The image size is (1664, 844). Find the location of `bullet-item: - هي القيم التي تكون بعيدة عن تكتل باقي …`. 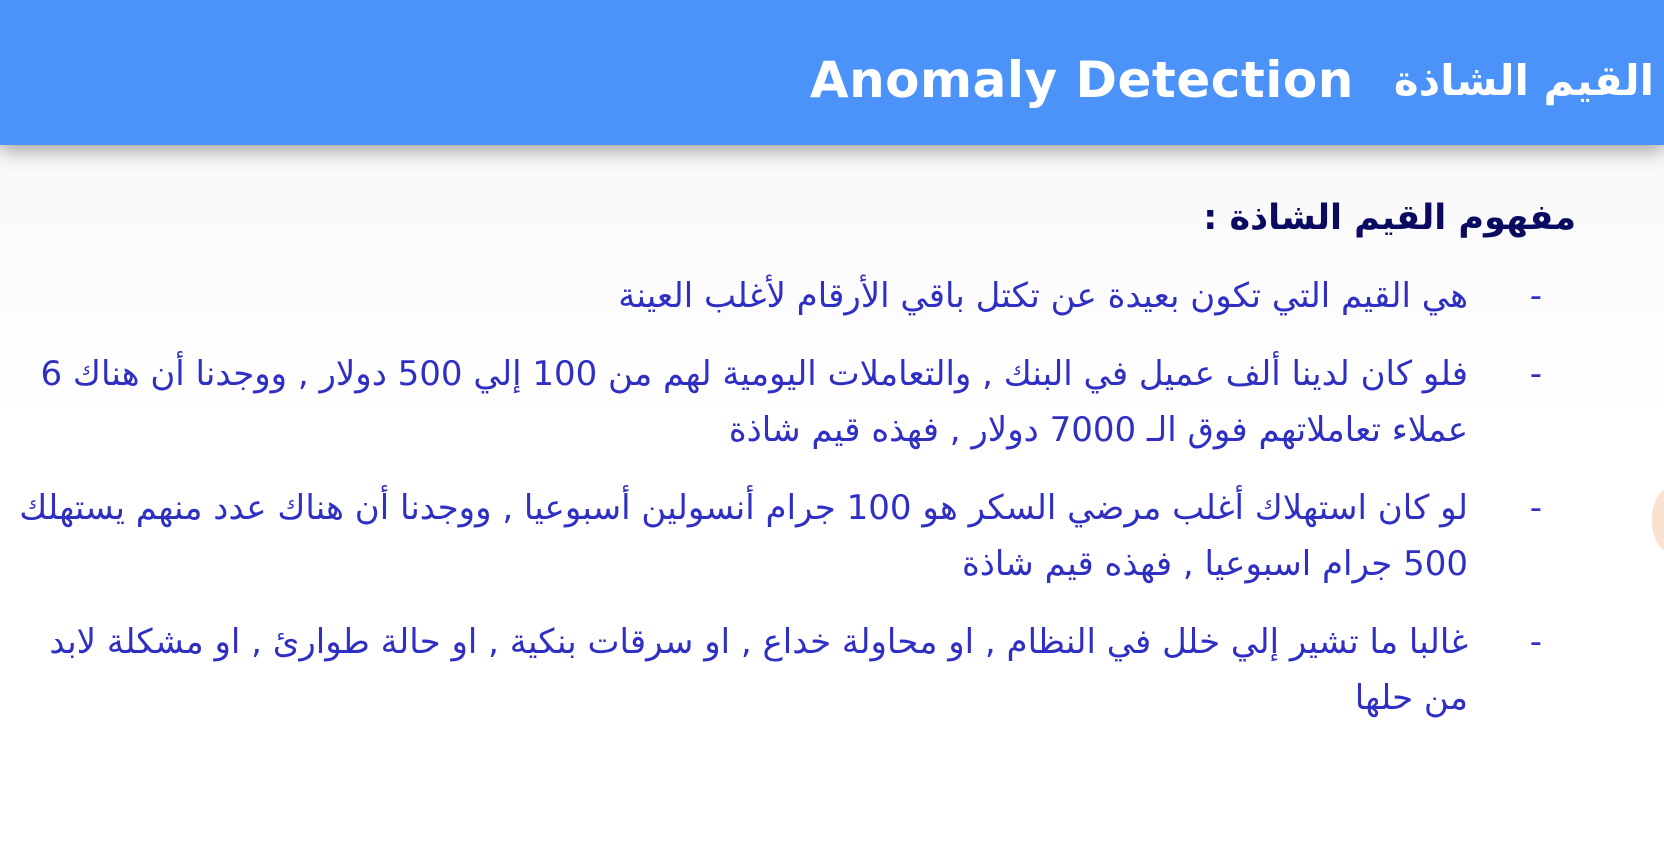

bullet-item: - هي القيم التي تكون بعيدة عن تكتل باقي … is located at coordinates (814, 296).